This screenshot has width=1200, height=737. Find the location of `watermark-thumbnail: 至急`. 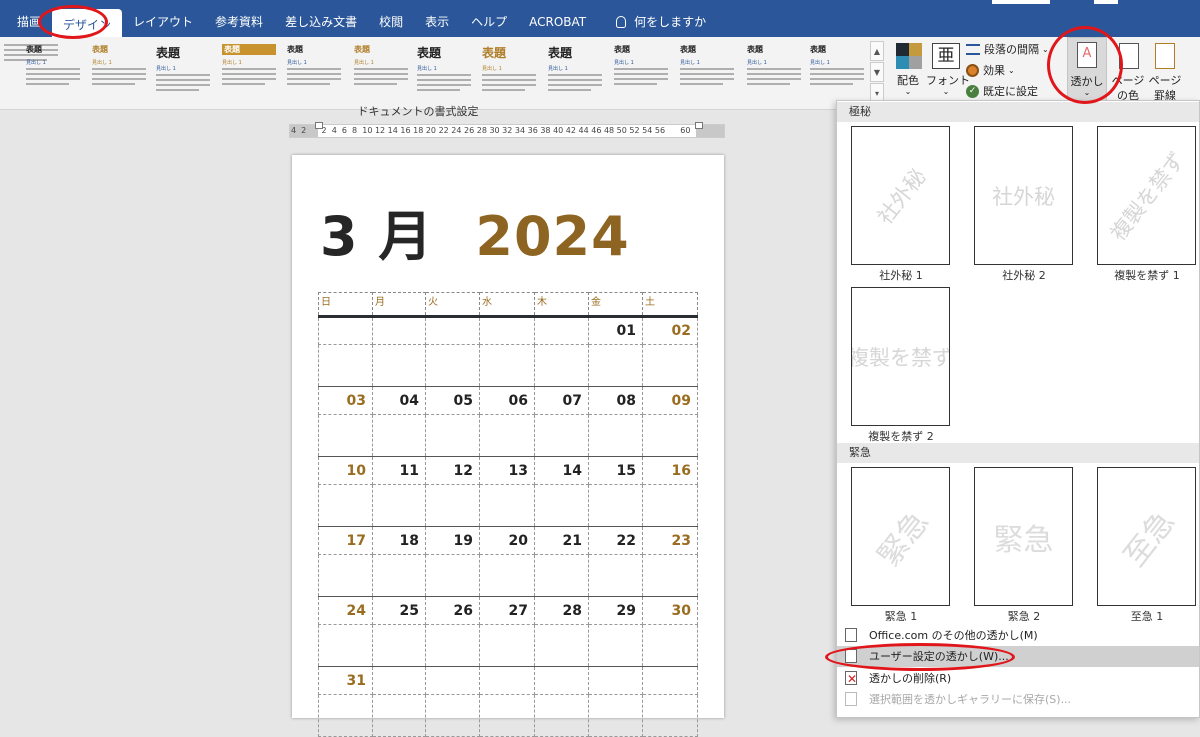

watermark-thumbnail: 至急 is located at coordinates (1146, 536).